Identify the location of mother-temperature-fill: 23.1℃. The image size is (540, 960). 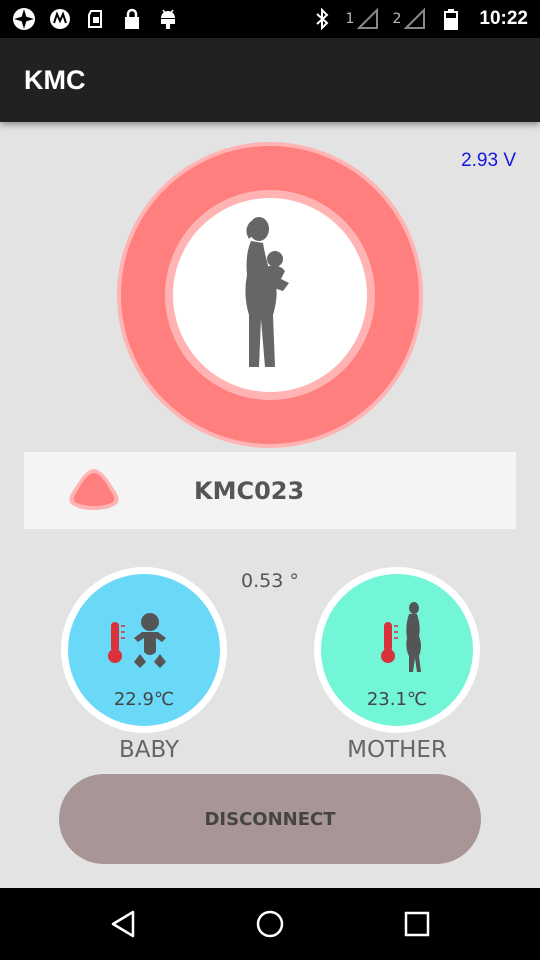
(397, 650).